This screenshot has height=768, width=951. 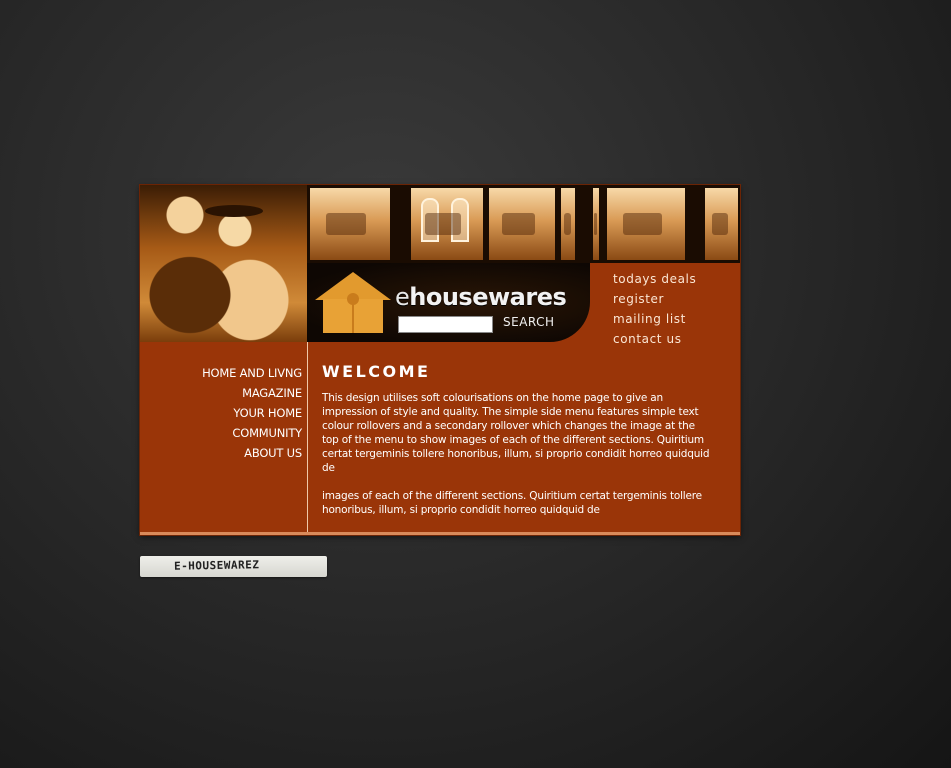 What do you see at coordinates (376, 371) in the screenshot?
I see `page-title: WELCOME` at bounding box center [376, 371].